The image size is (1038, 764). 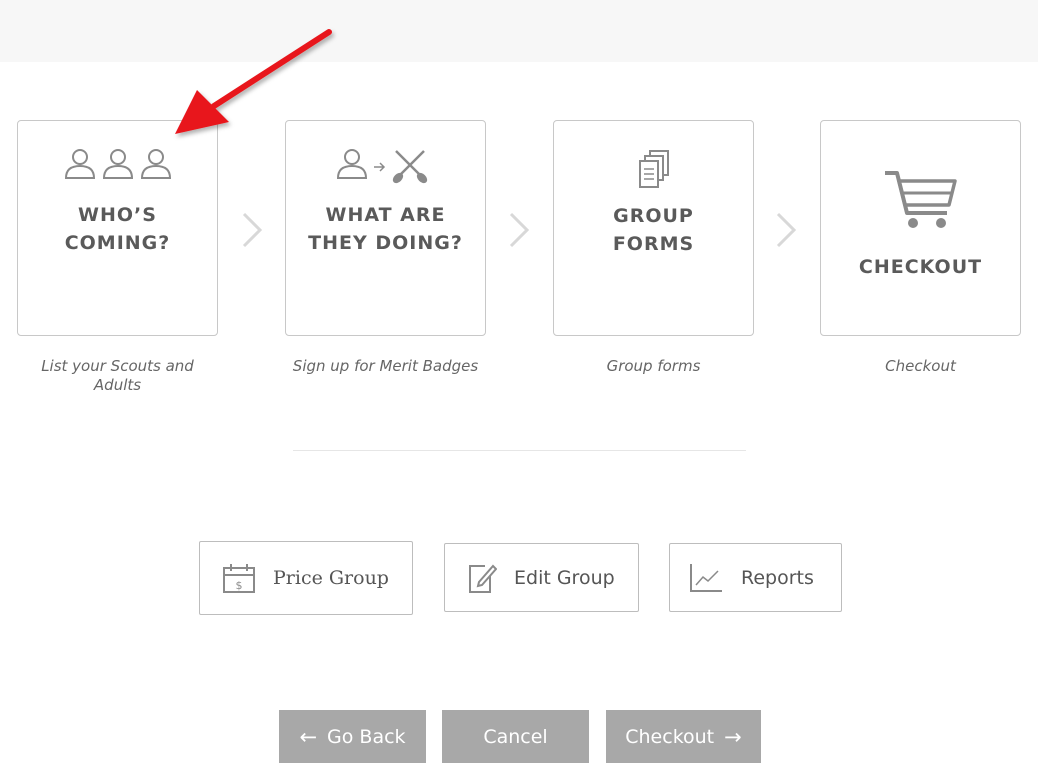 I want to click on step-card-what-are-they-doing: WHAT ARE THEY DOING?, so click(x=385, y=228).